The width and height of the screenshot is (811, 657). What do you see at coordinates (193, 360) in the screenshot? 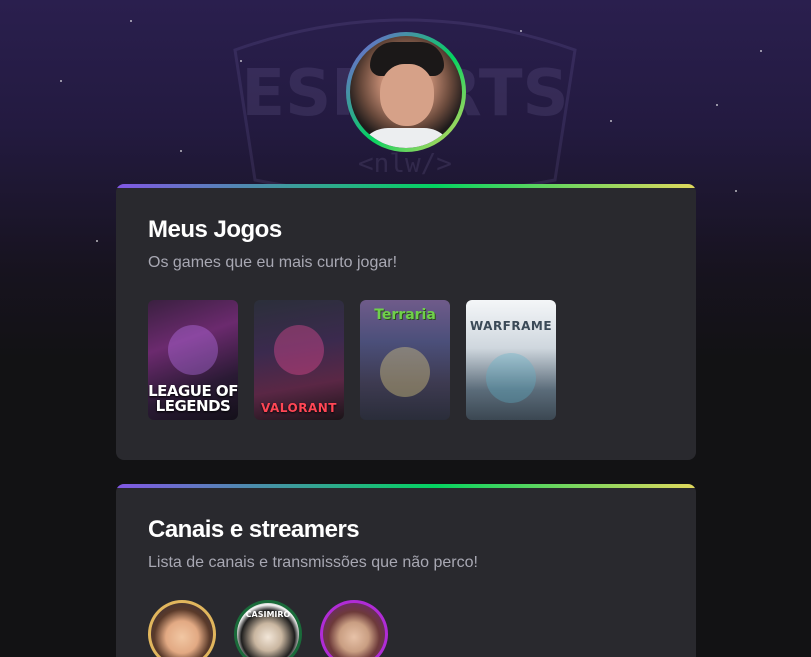
I see `game-cover-league-of-legends: LEAGUE OF LEGENDS` at bounding box center [193, 360].